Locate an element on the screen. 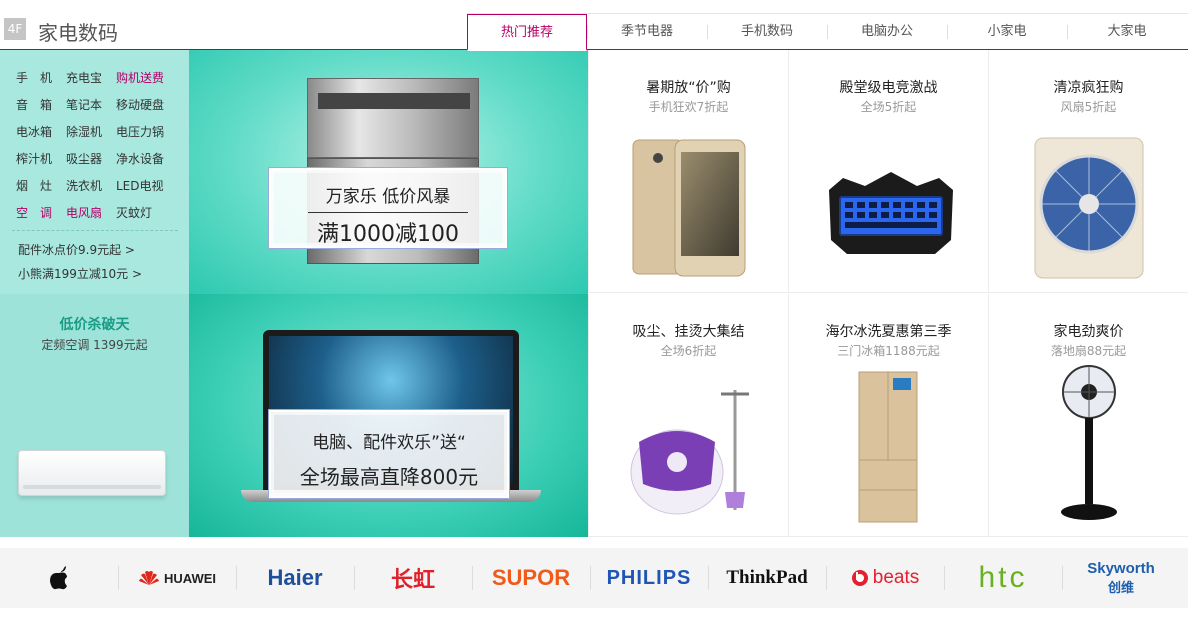 This screenshot has height=621, width=1188. product-card-fridge: 海尔冰洗夏惠第三季 三门冰箱1188元起 is located at coordinates (888, 415).